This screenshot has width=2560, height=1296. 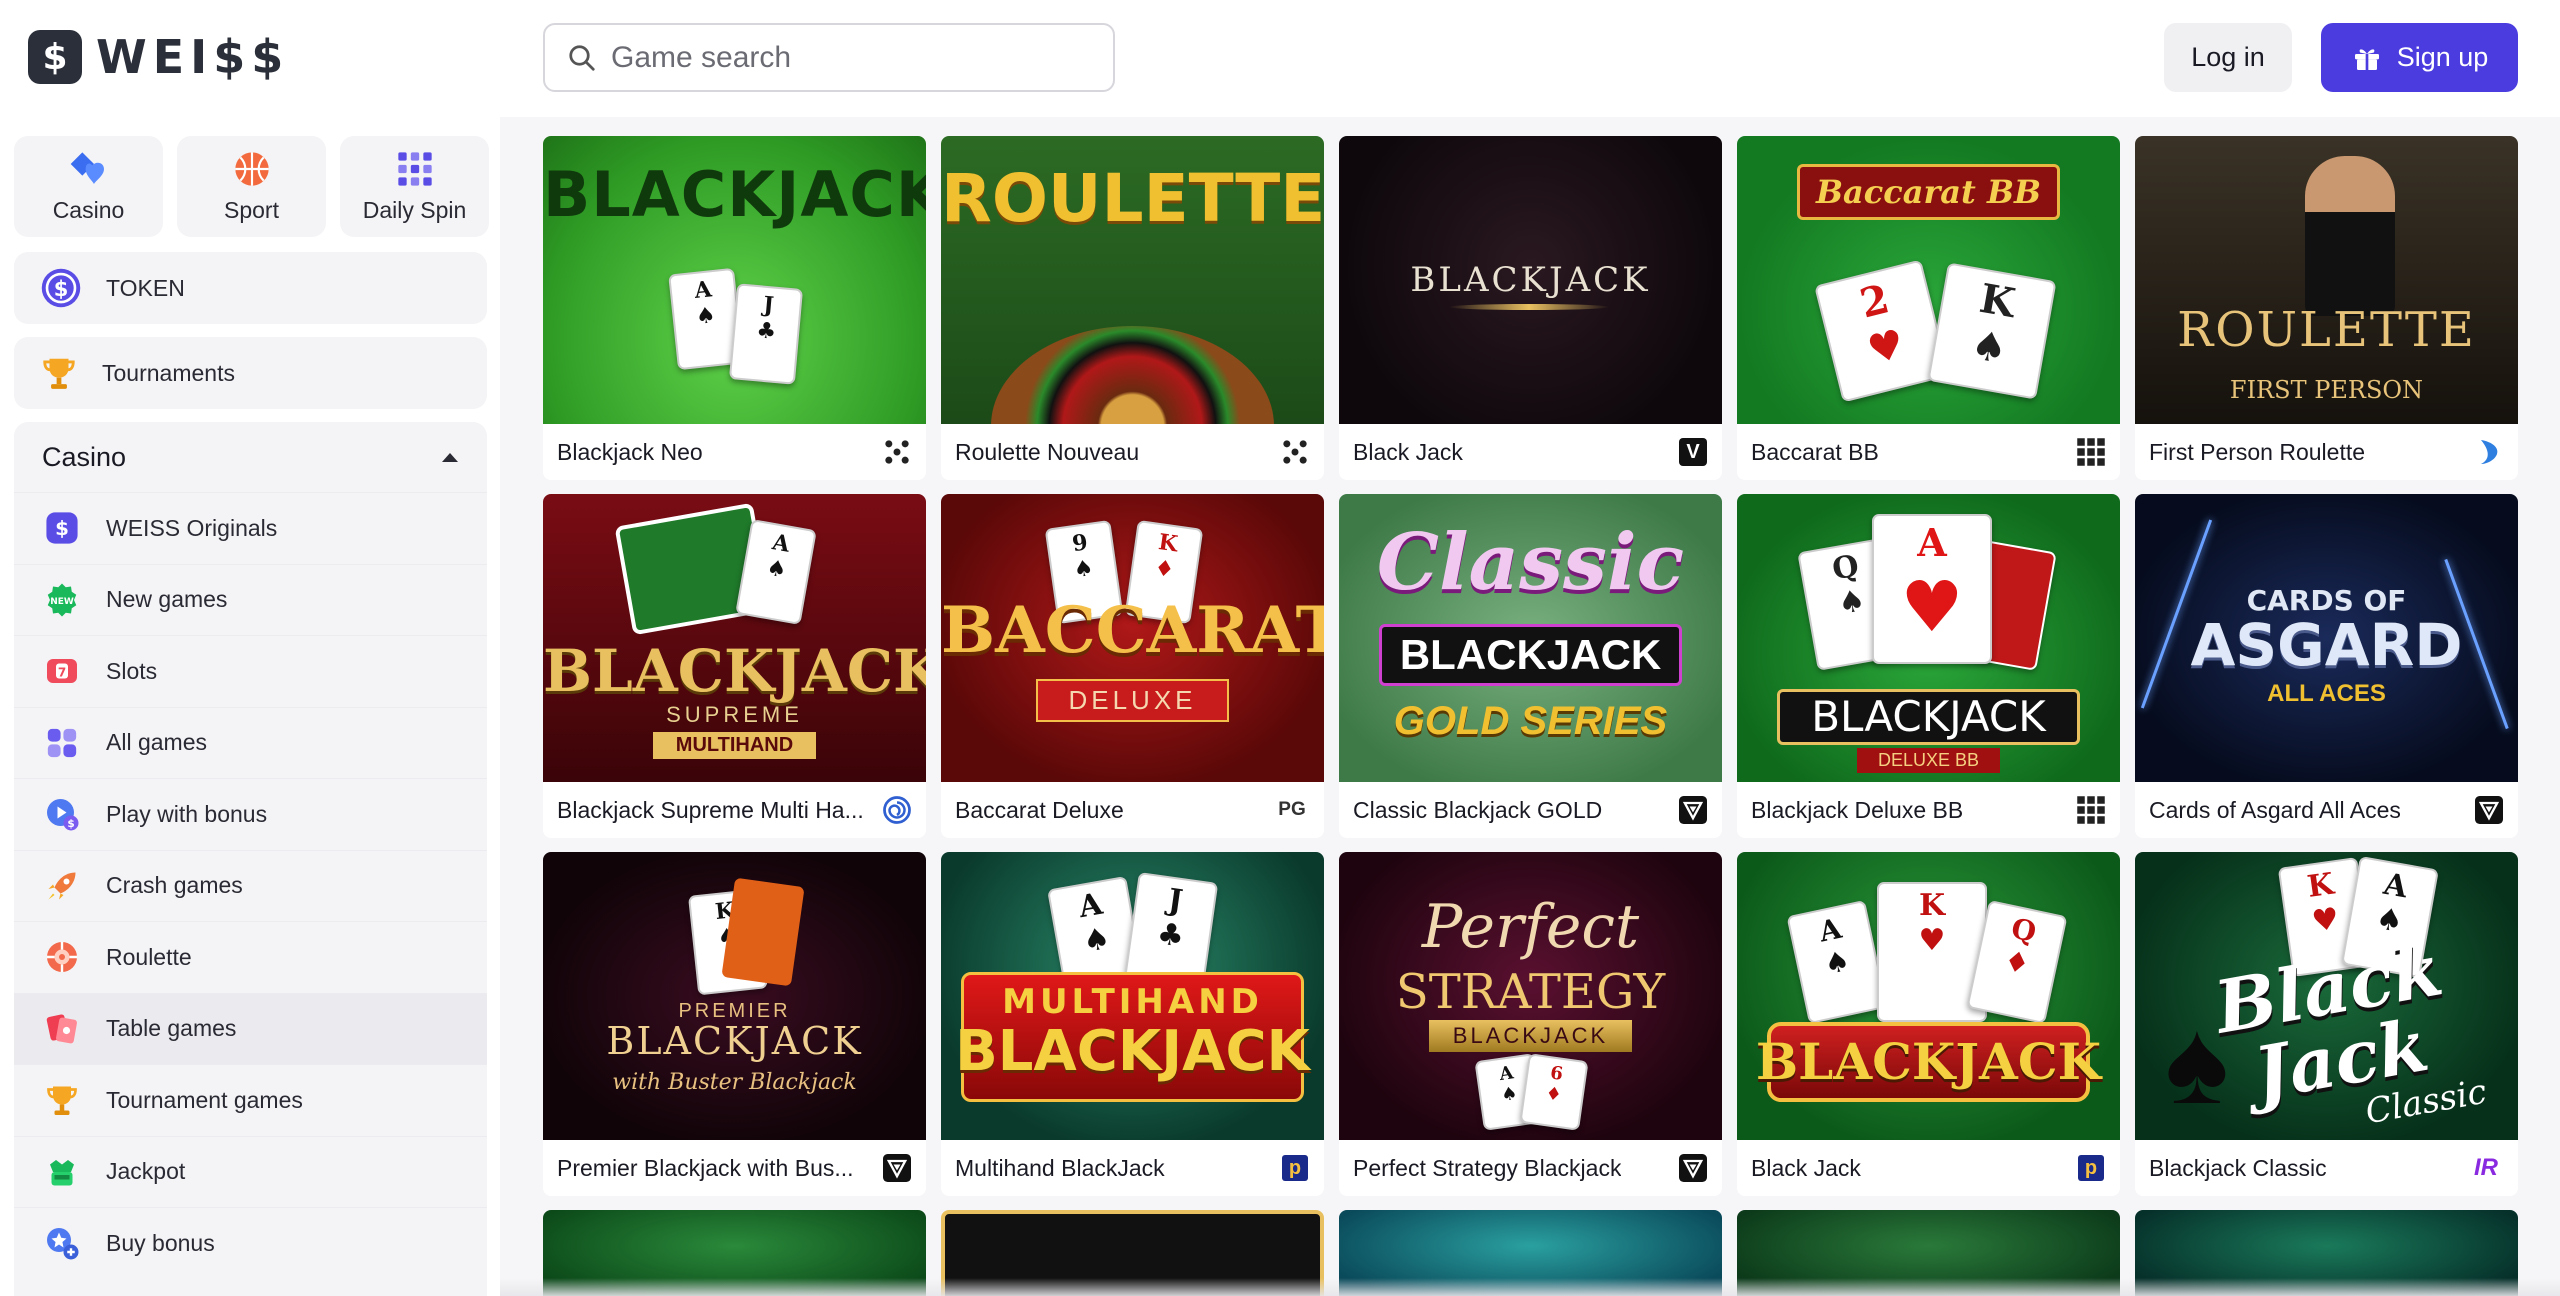 I want to click on token-coin-icon: $, so click(x=61, y=288).